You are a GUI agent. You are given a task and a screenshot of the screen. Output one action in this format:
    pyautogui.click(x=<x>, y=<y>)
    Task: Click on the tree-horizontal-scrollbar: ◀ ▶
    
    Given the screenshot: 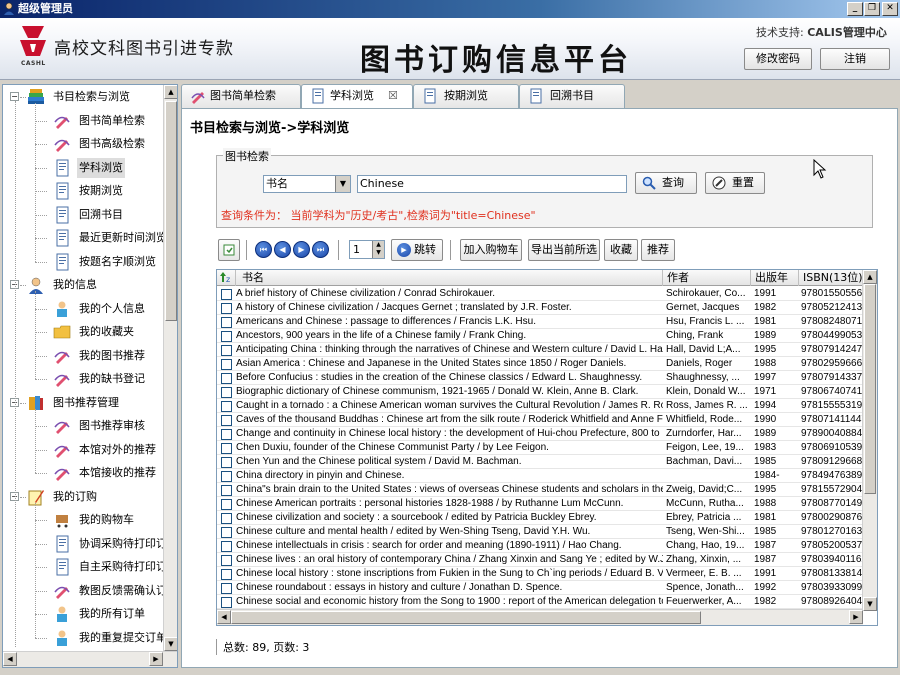 What is the action you would take?
    pyautogui.click(x=90, y=659)
    